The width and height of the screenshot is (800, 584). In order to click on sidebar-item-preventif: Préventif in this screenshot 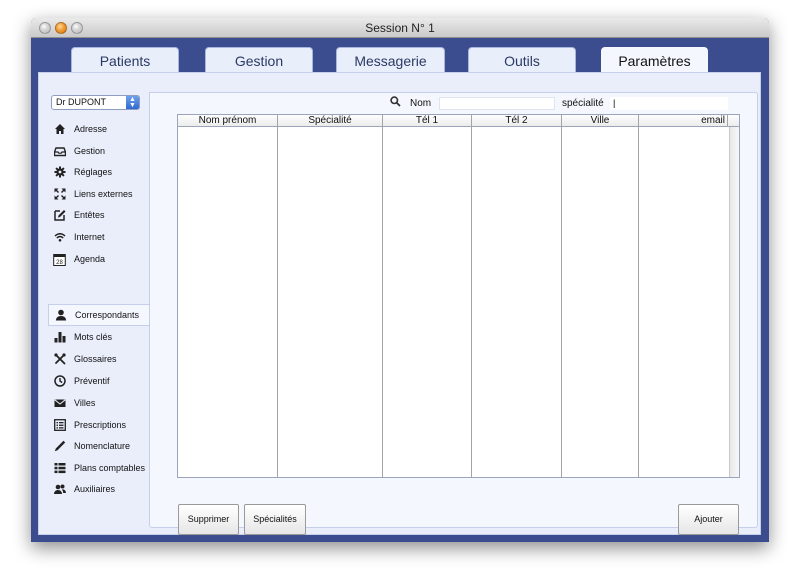, I will do `click(81, 381)`.